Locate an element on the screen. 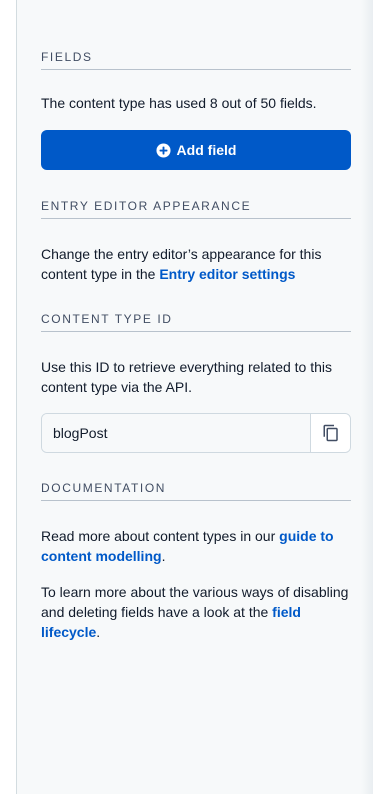 Image resolution: width=373 pixels, height=794 pixels. entry-editor-heading: ENTRY EDITOR APPEARANCE is located at coordinates (196, 209).